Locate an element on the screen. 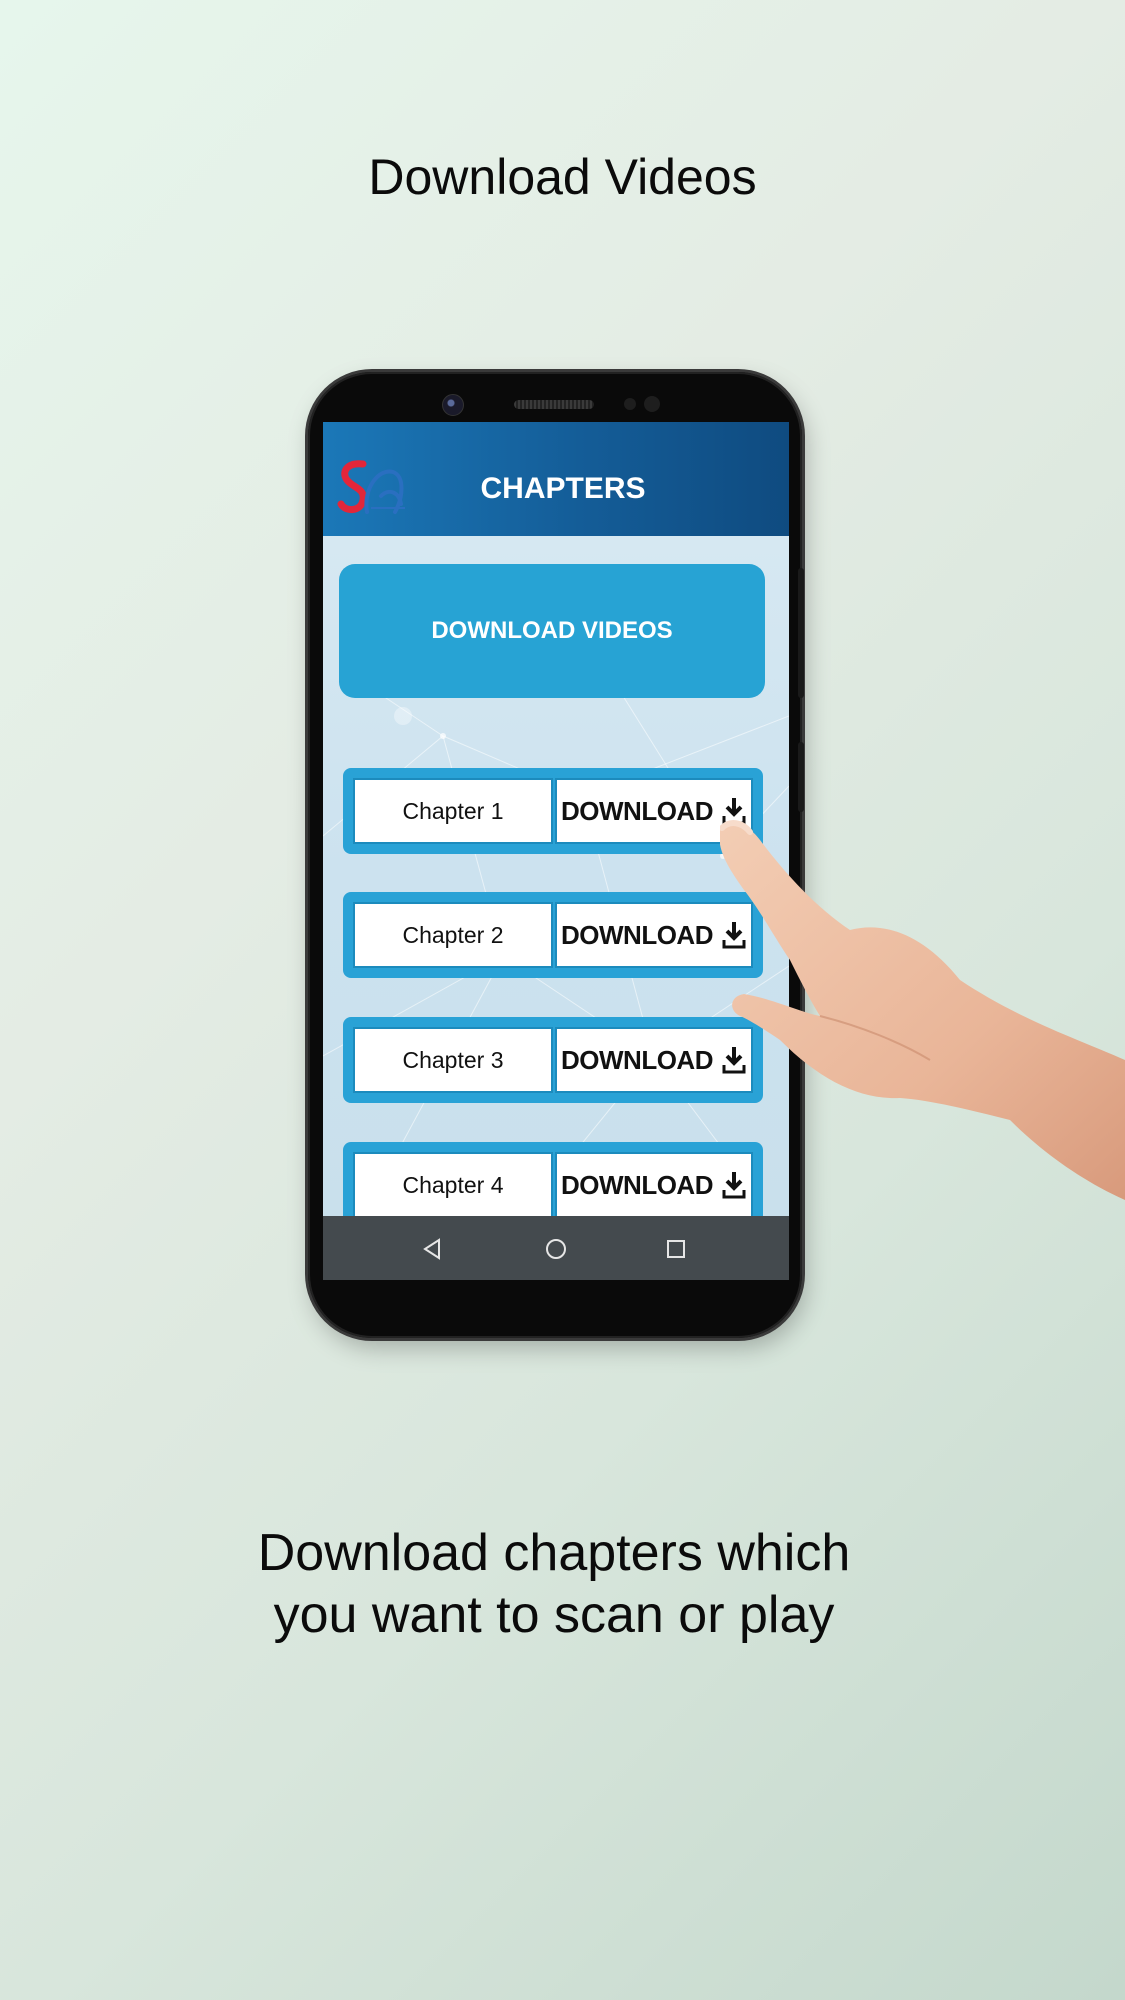  download-videos-button: DOWNLOAD VIDEOS is located at coordinates (552, 631).